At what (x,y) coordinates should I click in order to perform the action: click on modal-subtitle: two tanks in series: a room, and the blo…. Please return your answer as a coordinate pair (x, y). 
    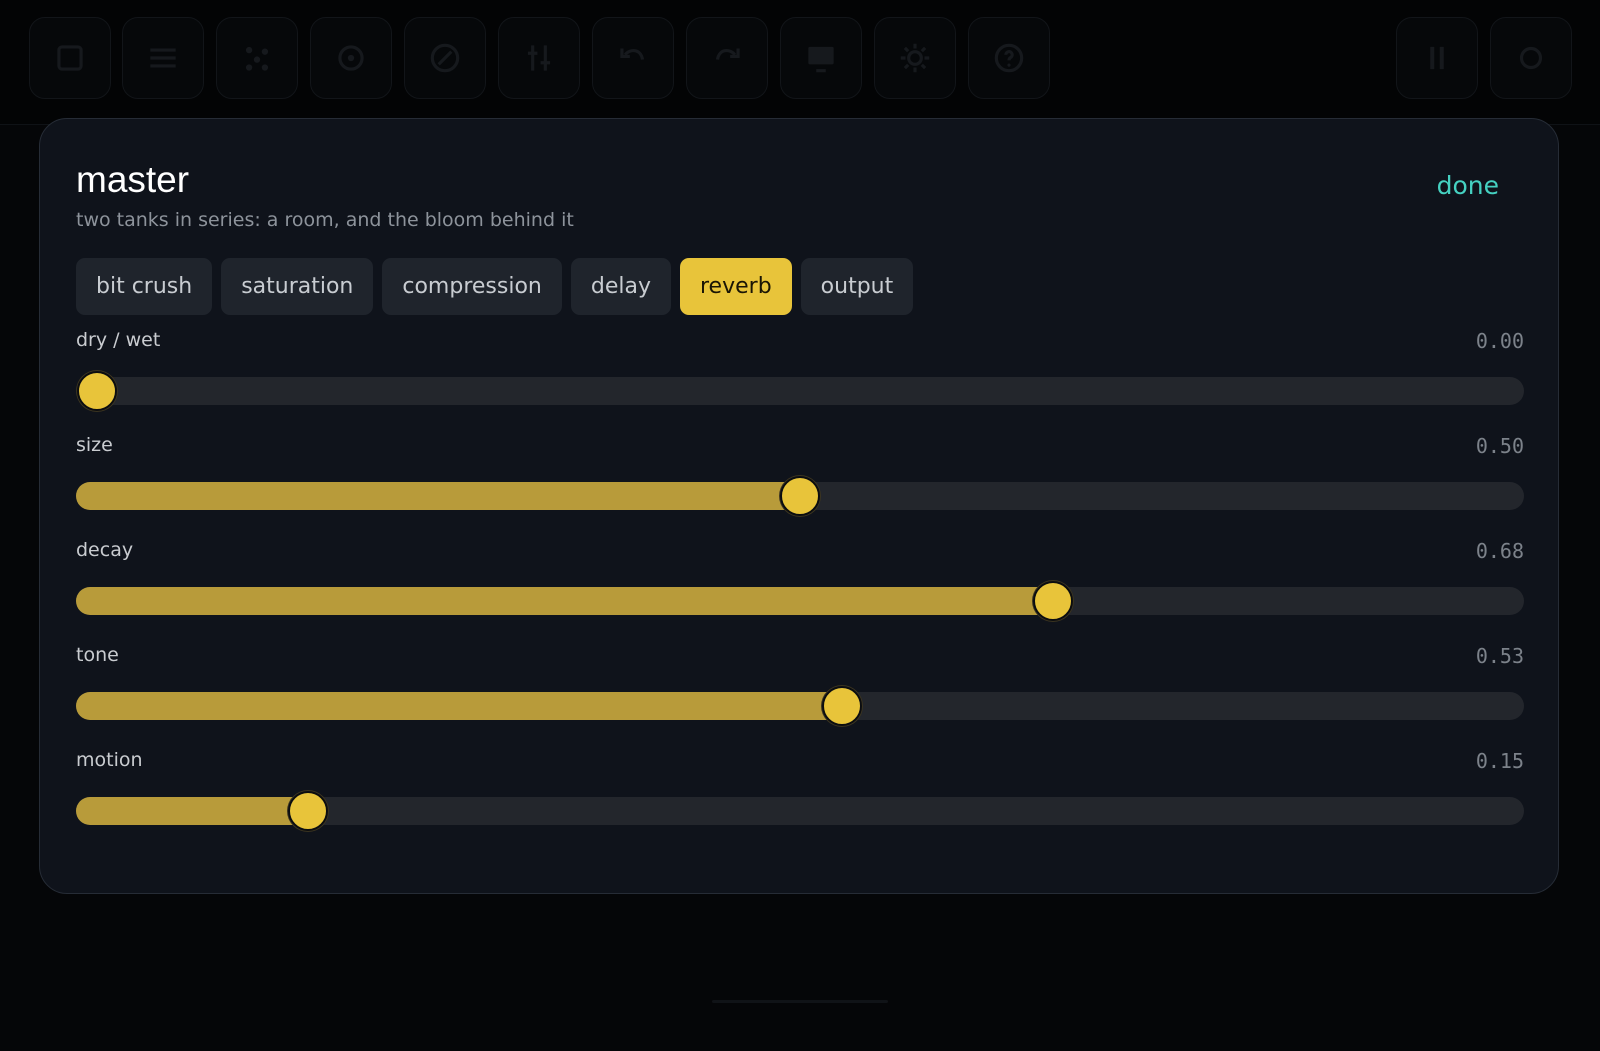
    Looking at the image, I should click on (325, 220).